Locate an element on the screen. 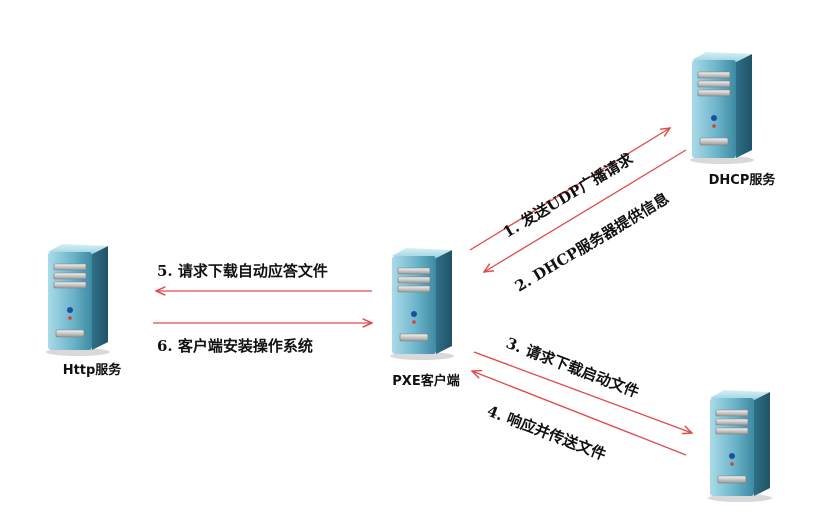  step-6-label: 6. 客户端安装操作系统 is located at coordinates (235, 346).